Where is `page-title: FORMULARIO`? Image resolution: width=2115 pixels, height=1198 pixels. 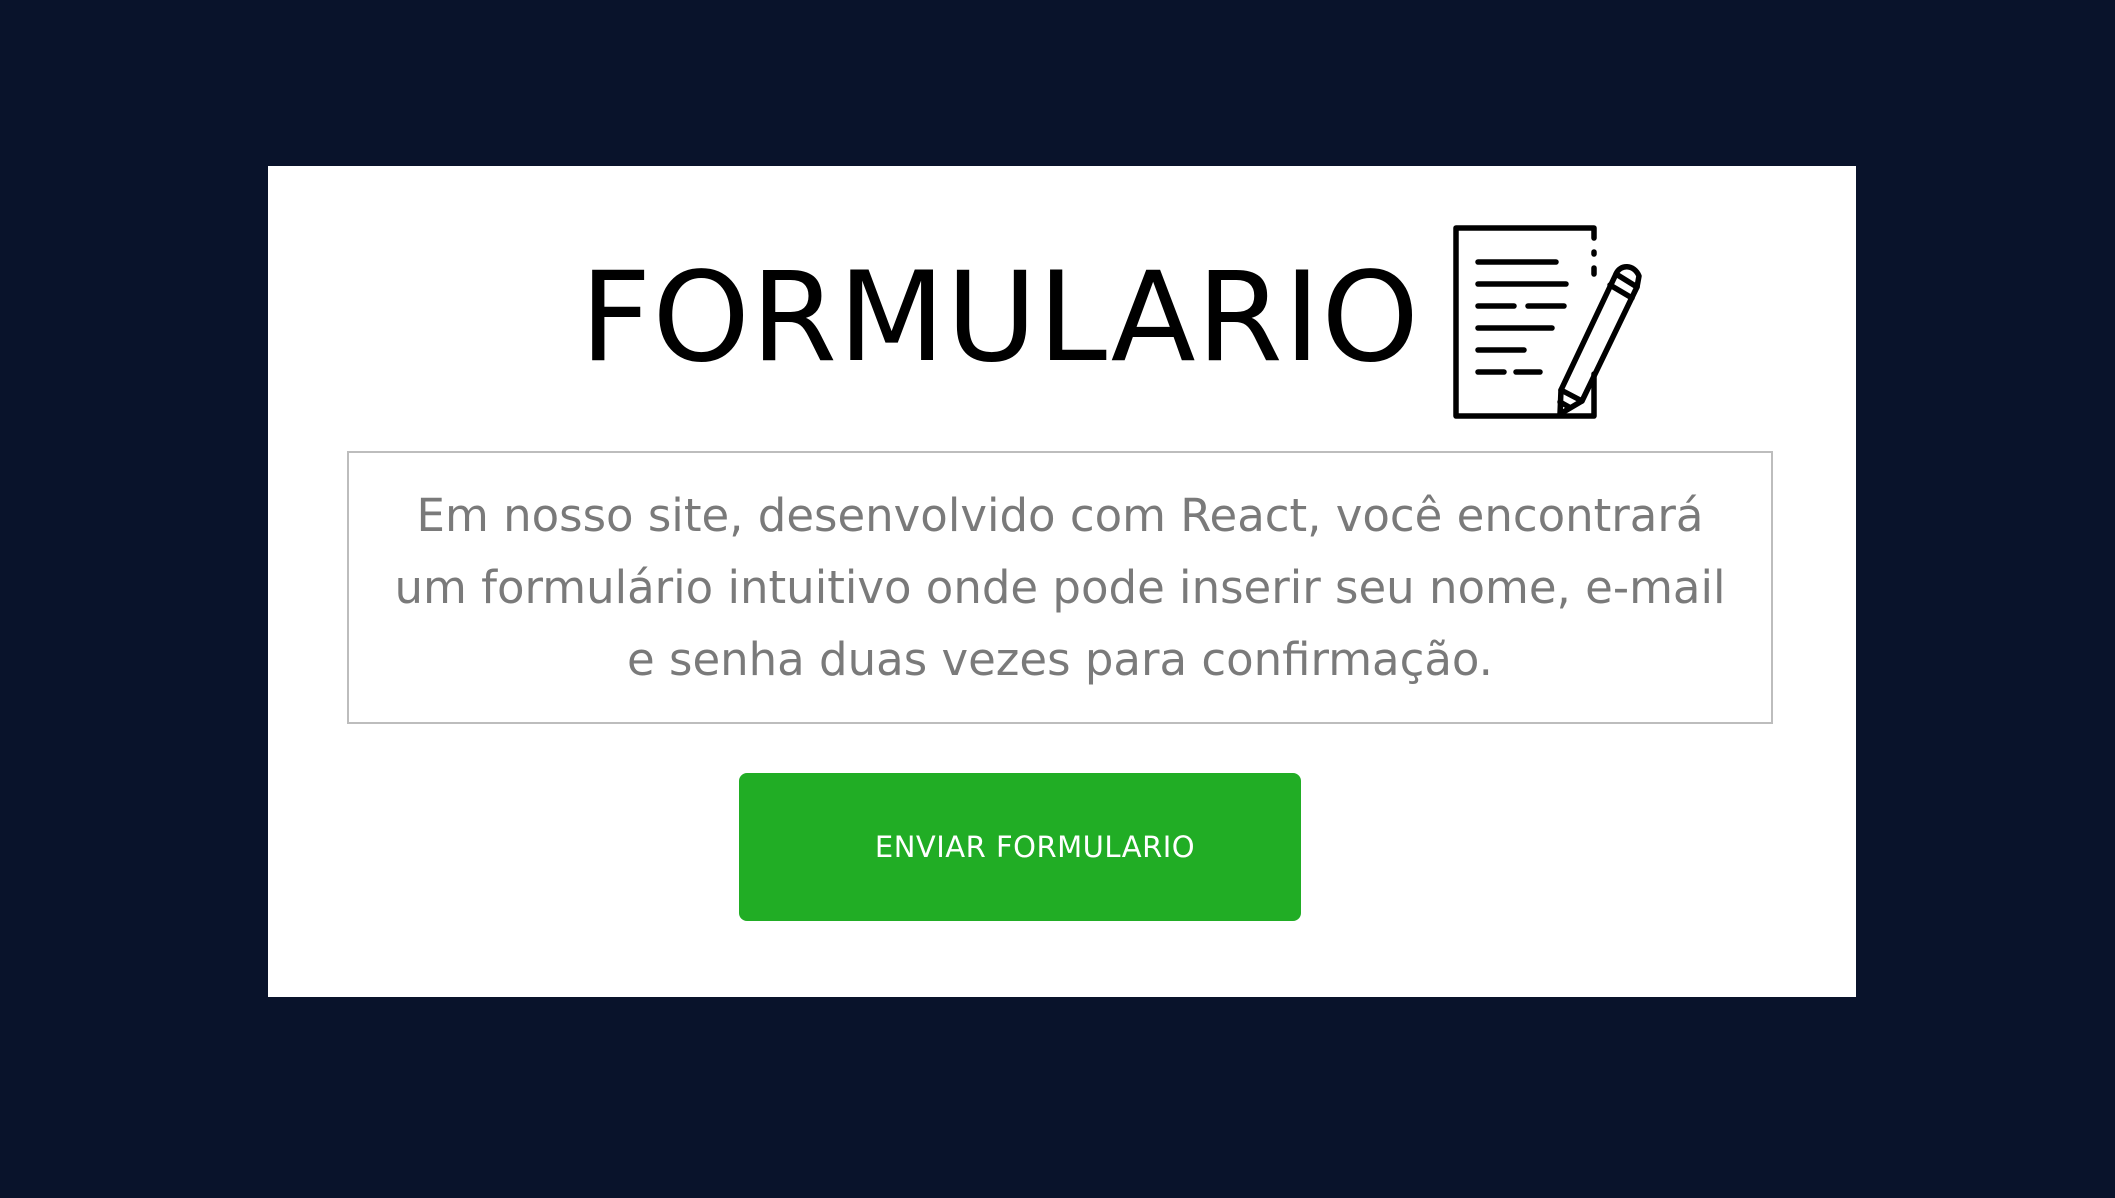
page-title: FORMULARIO is located at coordinates (1000, 318).